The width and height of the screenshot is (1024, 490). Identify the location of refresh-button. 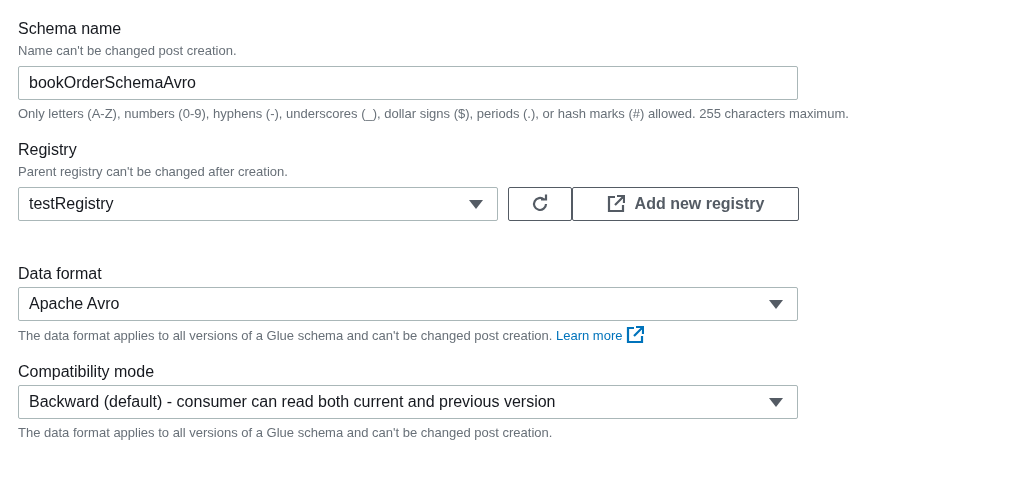
(540, 204).